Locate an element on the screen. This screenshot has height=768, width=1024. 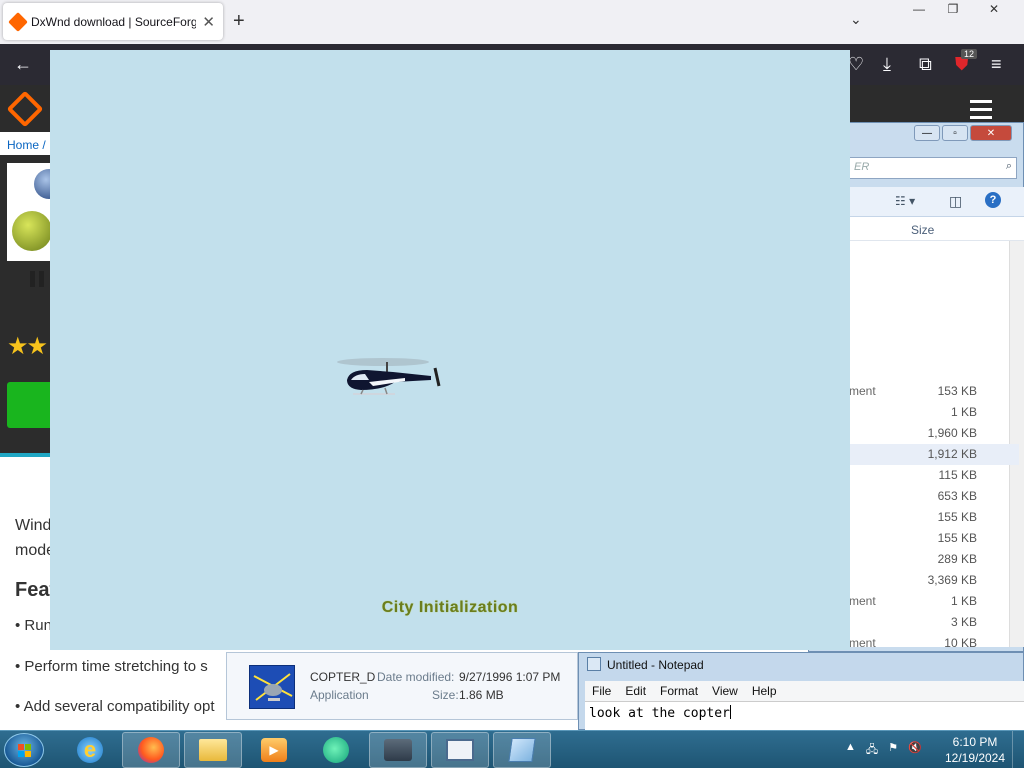
explorer-minimize-button: — is located at coordinates (927, 133).